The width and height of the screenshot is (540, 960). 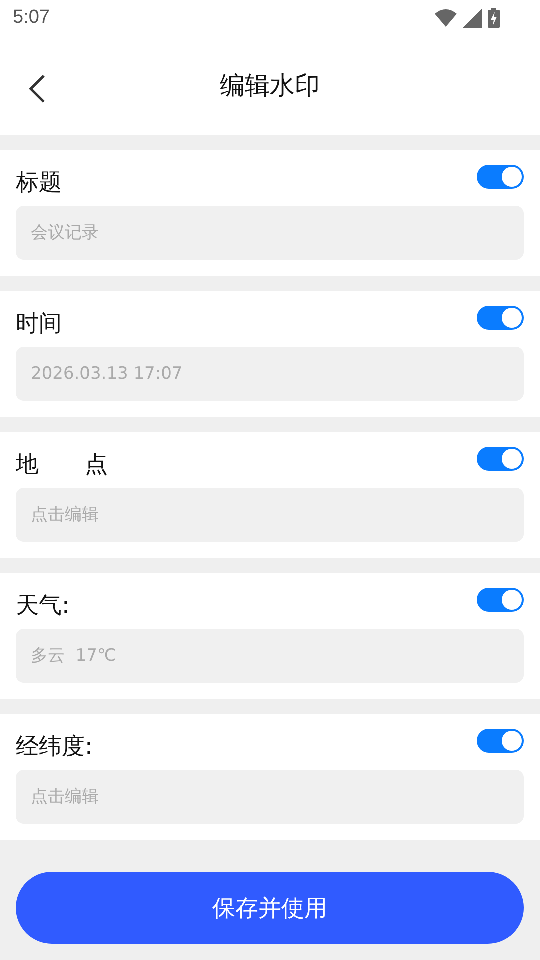 What do you see at coordinates (54, 747) in the screenshot?
I see `field-label: 经纬度:` at bounding box center [54, 747].